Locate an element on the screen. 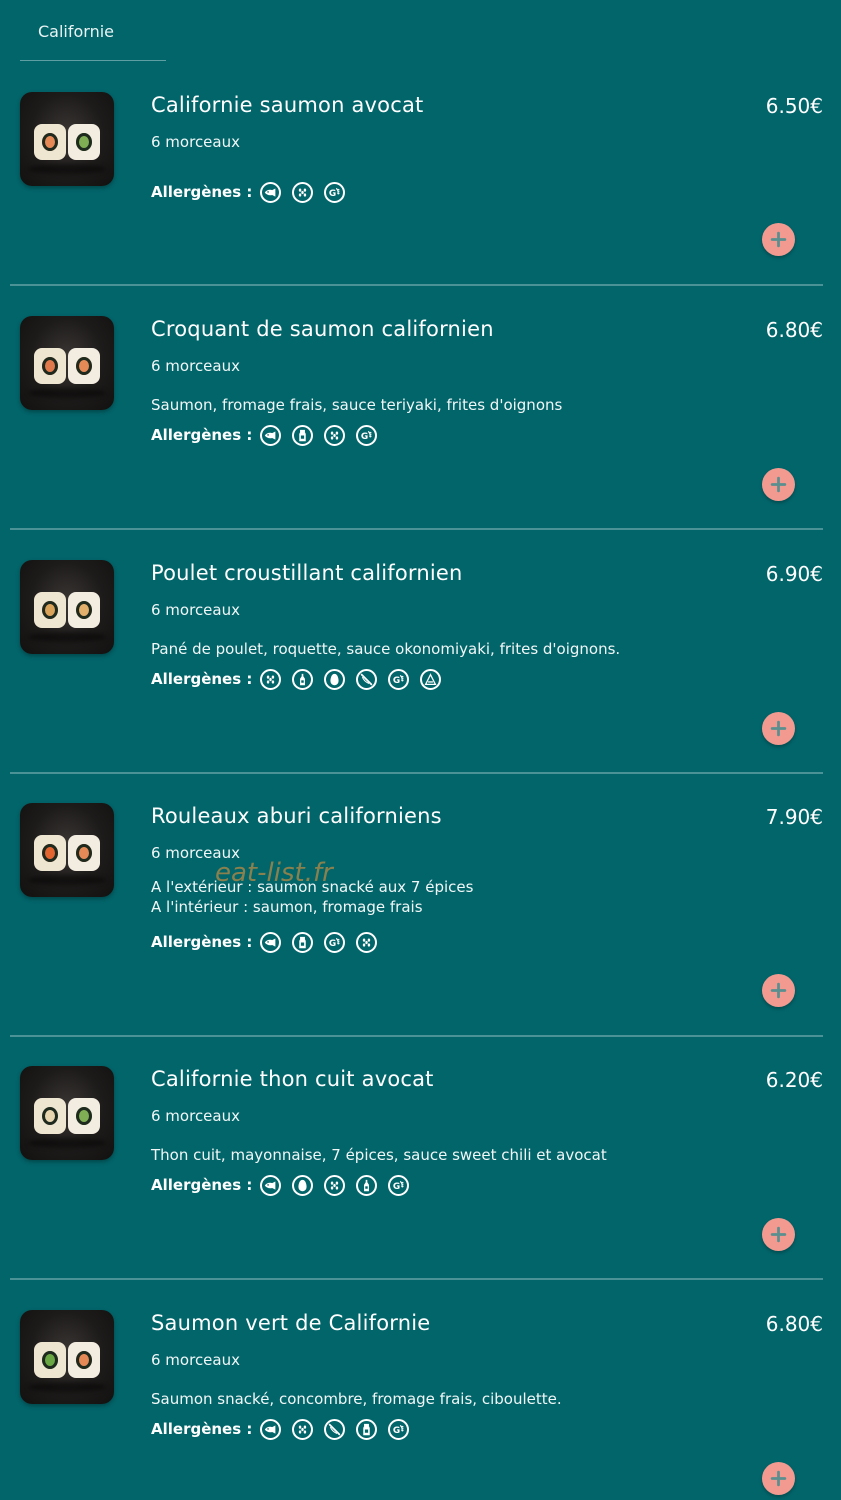 The height and width of the screenshot is (1500, 841). tab-californie: Californie is located at coordinates (93, 30).